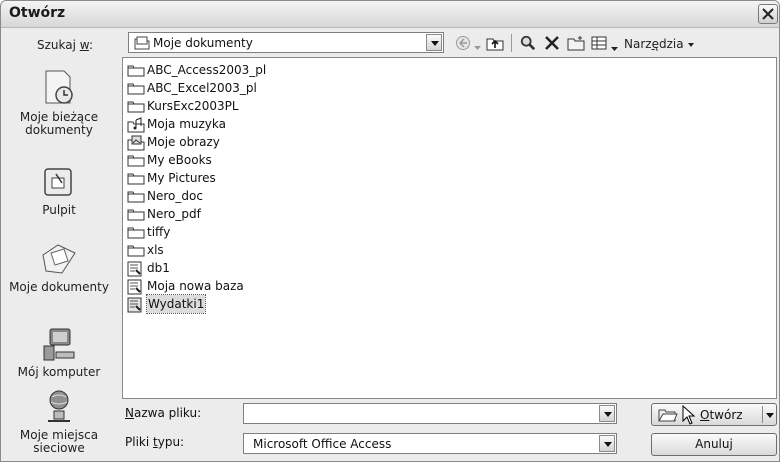 The height and width of the screenshot is (462, 780). I want to click on my-documents-folder-icon, so click(142, 43).